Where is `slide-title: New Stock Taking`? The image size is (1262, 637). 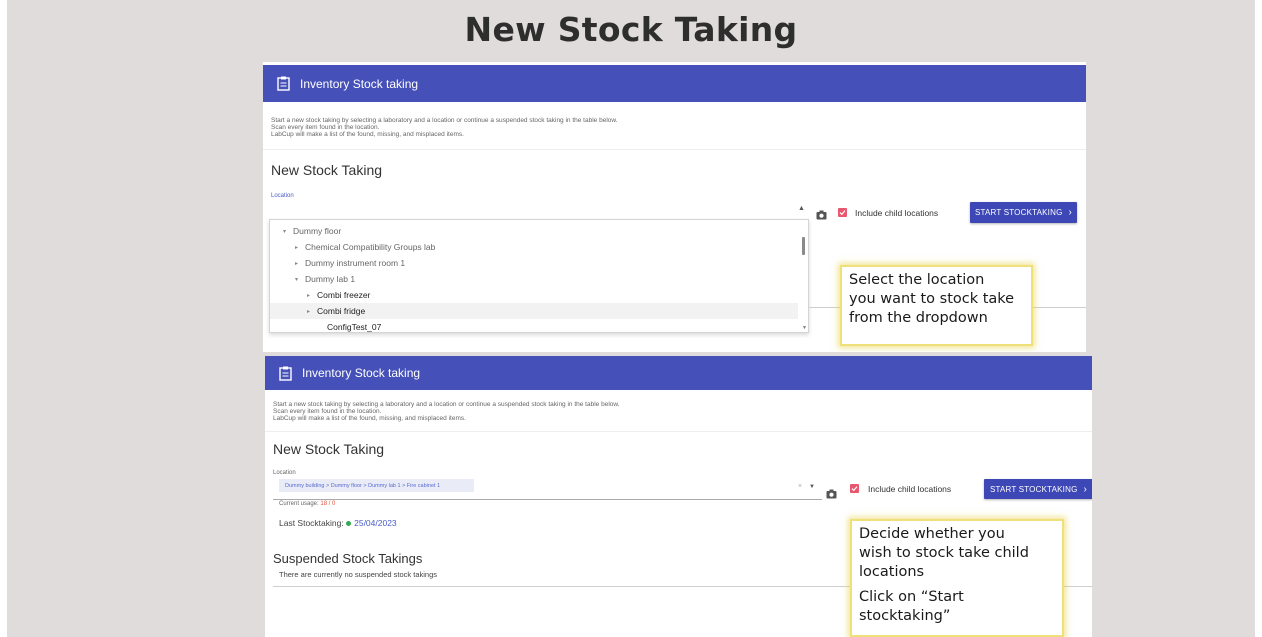
slide-title: New Stock Taking is located at coordinates (631, 29).